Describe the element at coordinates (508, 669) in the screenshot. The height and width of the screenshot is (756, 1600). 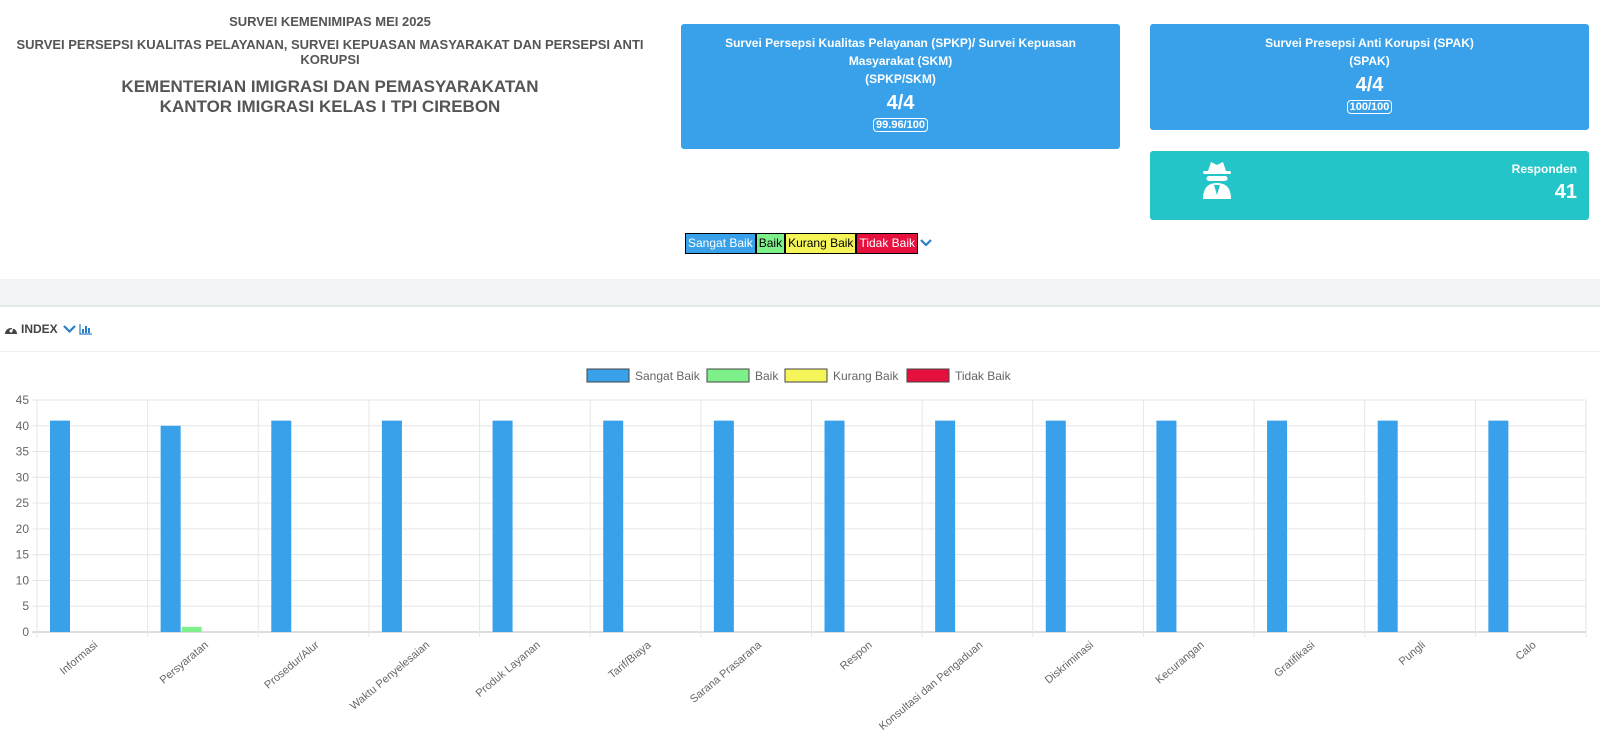
I see `x-tick-label: Produk Layanan` at that location.